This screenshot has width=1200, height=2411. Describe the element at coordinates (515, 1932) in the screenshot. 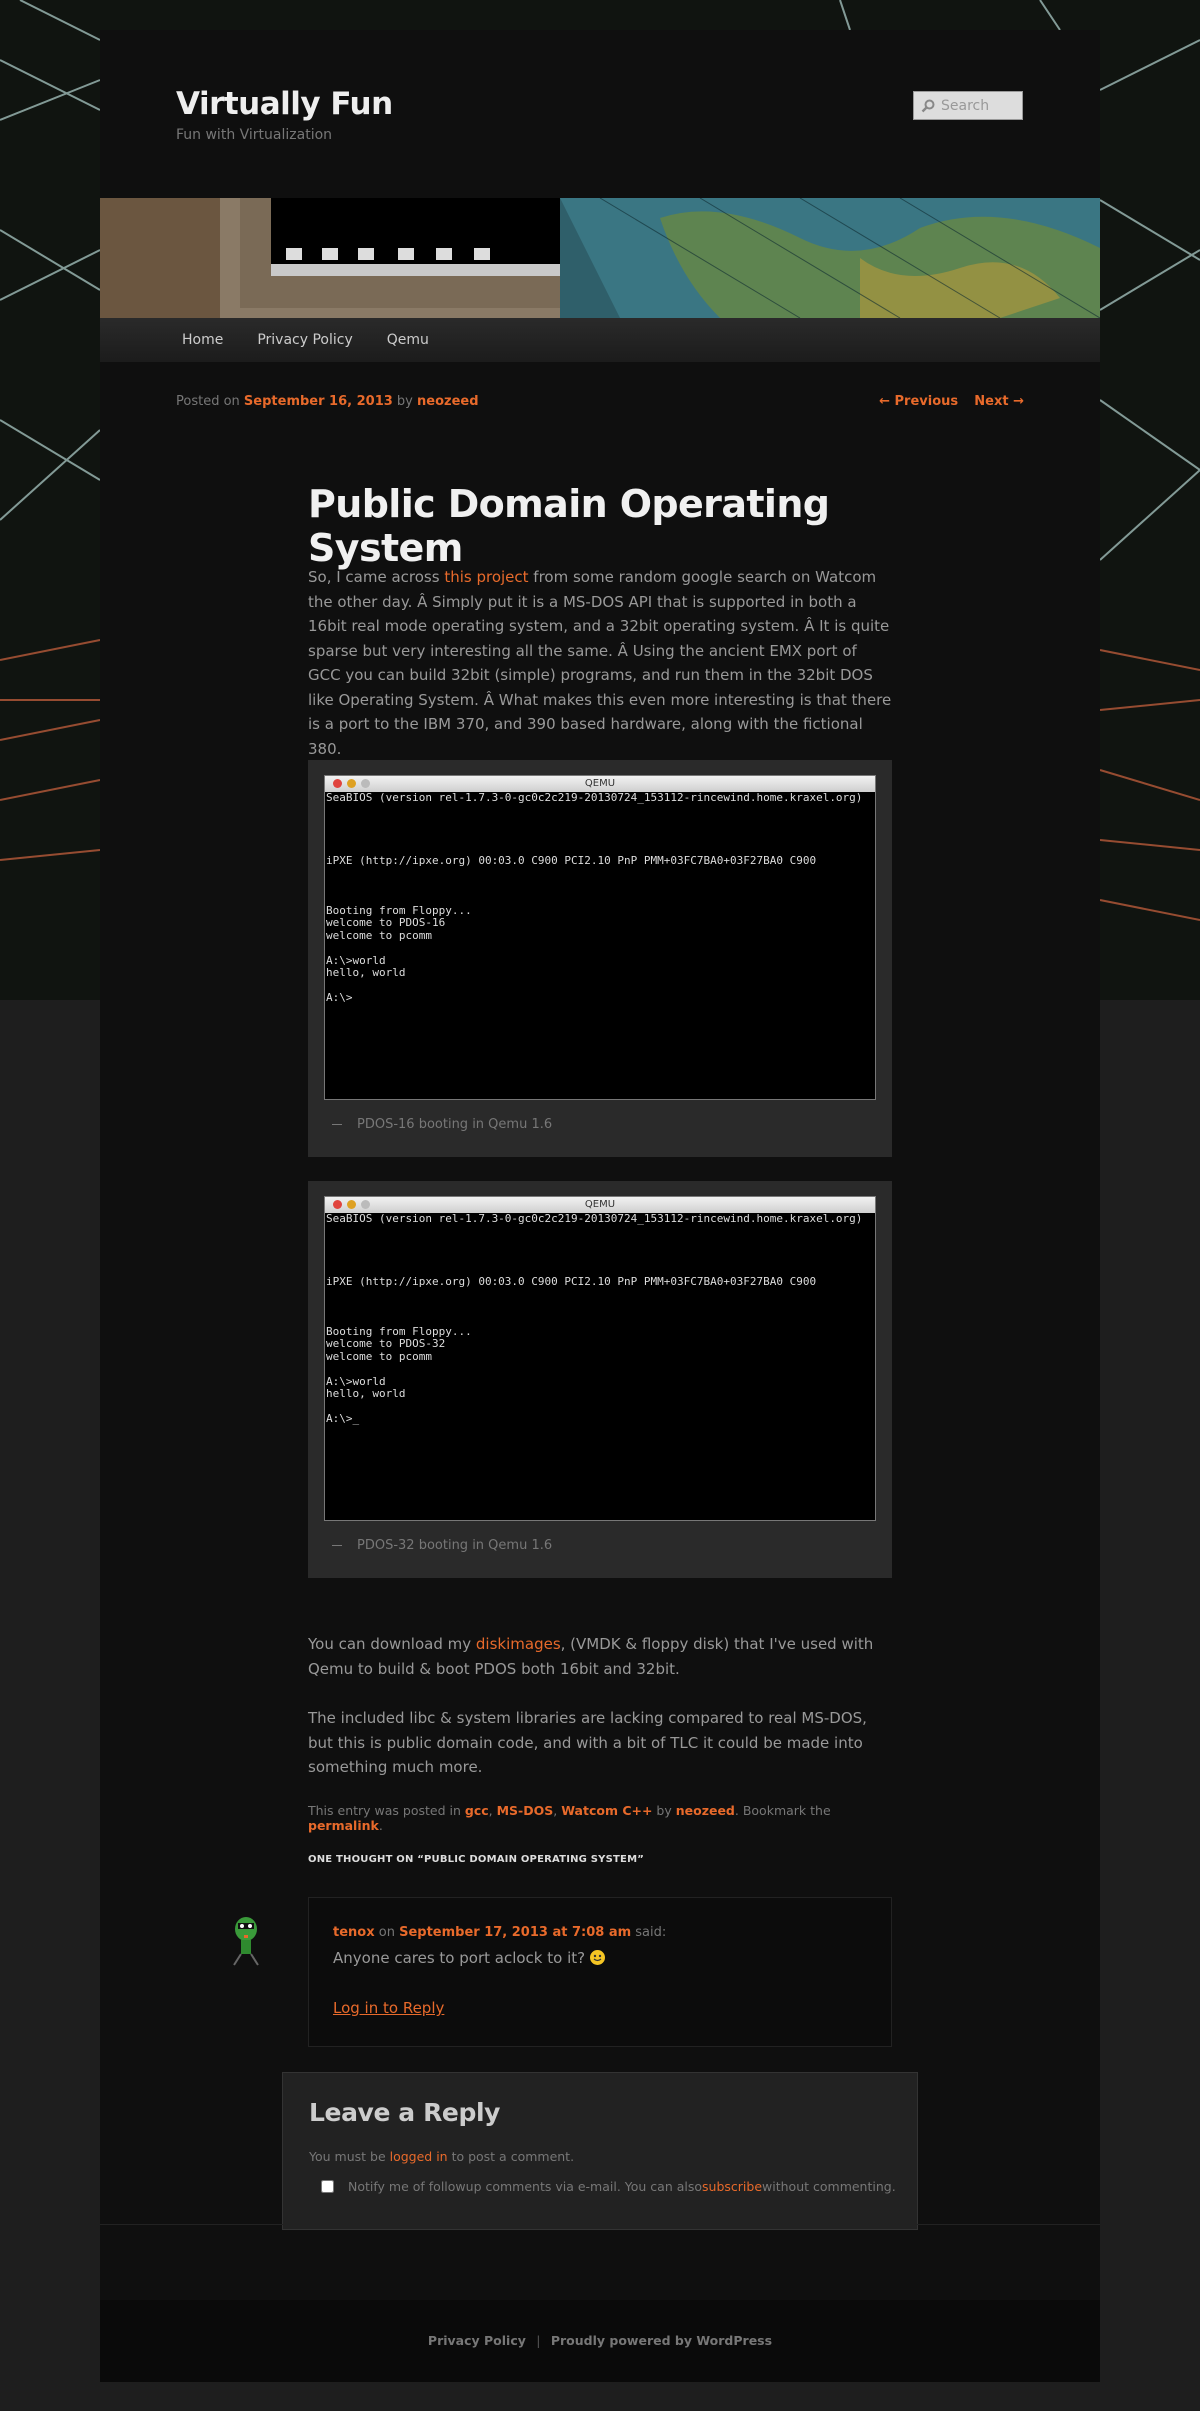

I see `comment-date-link: September 17, 2013 at 7:08 am` at that location.